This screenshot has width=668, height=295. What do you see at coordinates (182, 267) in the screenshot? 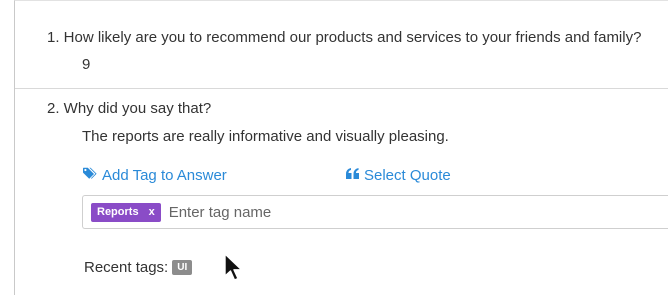
I see `recent-tag-ui: UI` at bounding box center [182, 267].